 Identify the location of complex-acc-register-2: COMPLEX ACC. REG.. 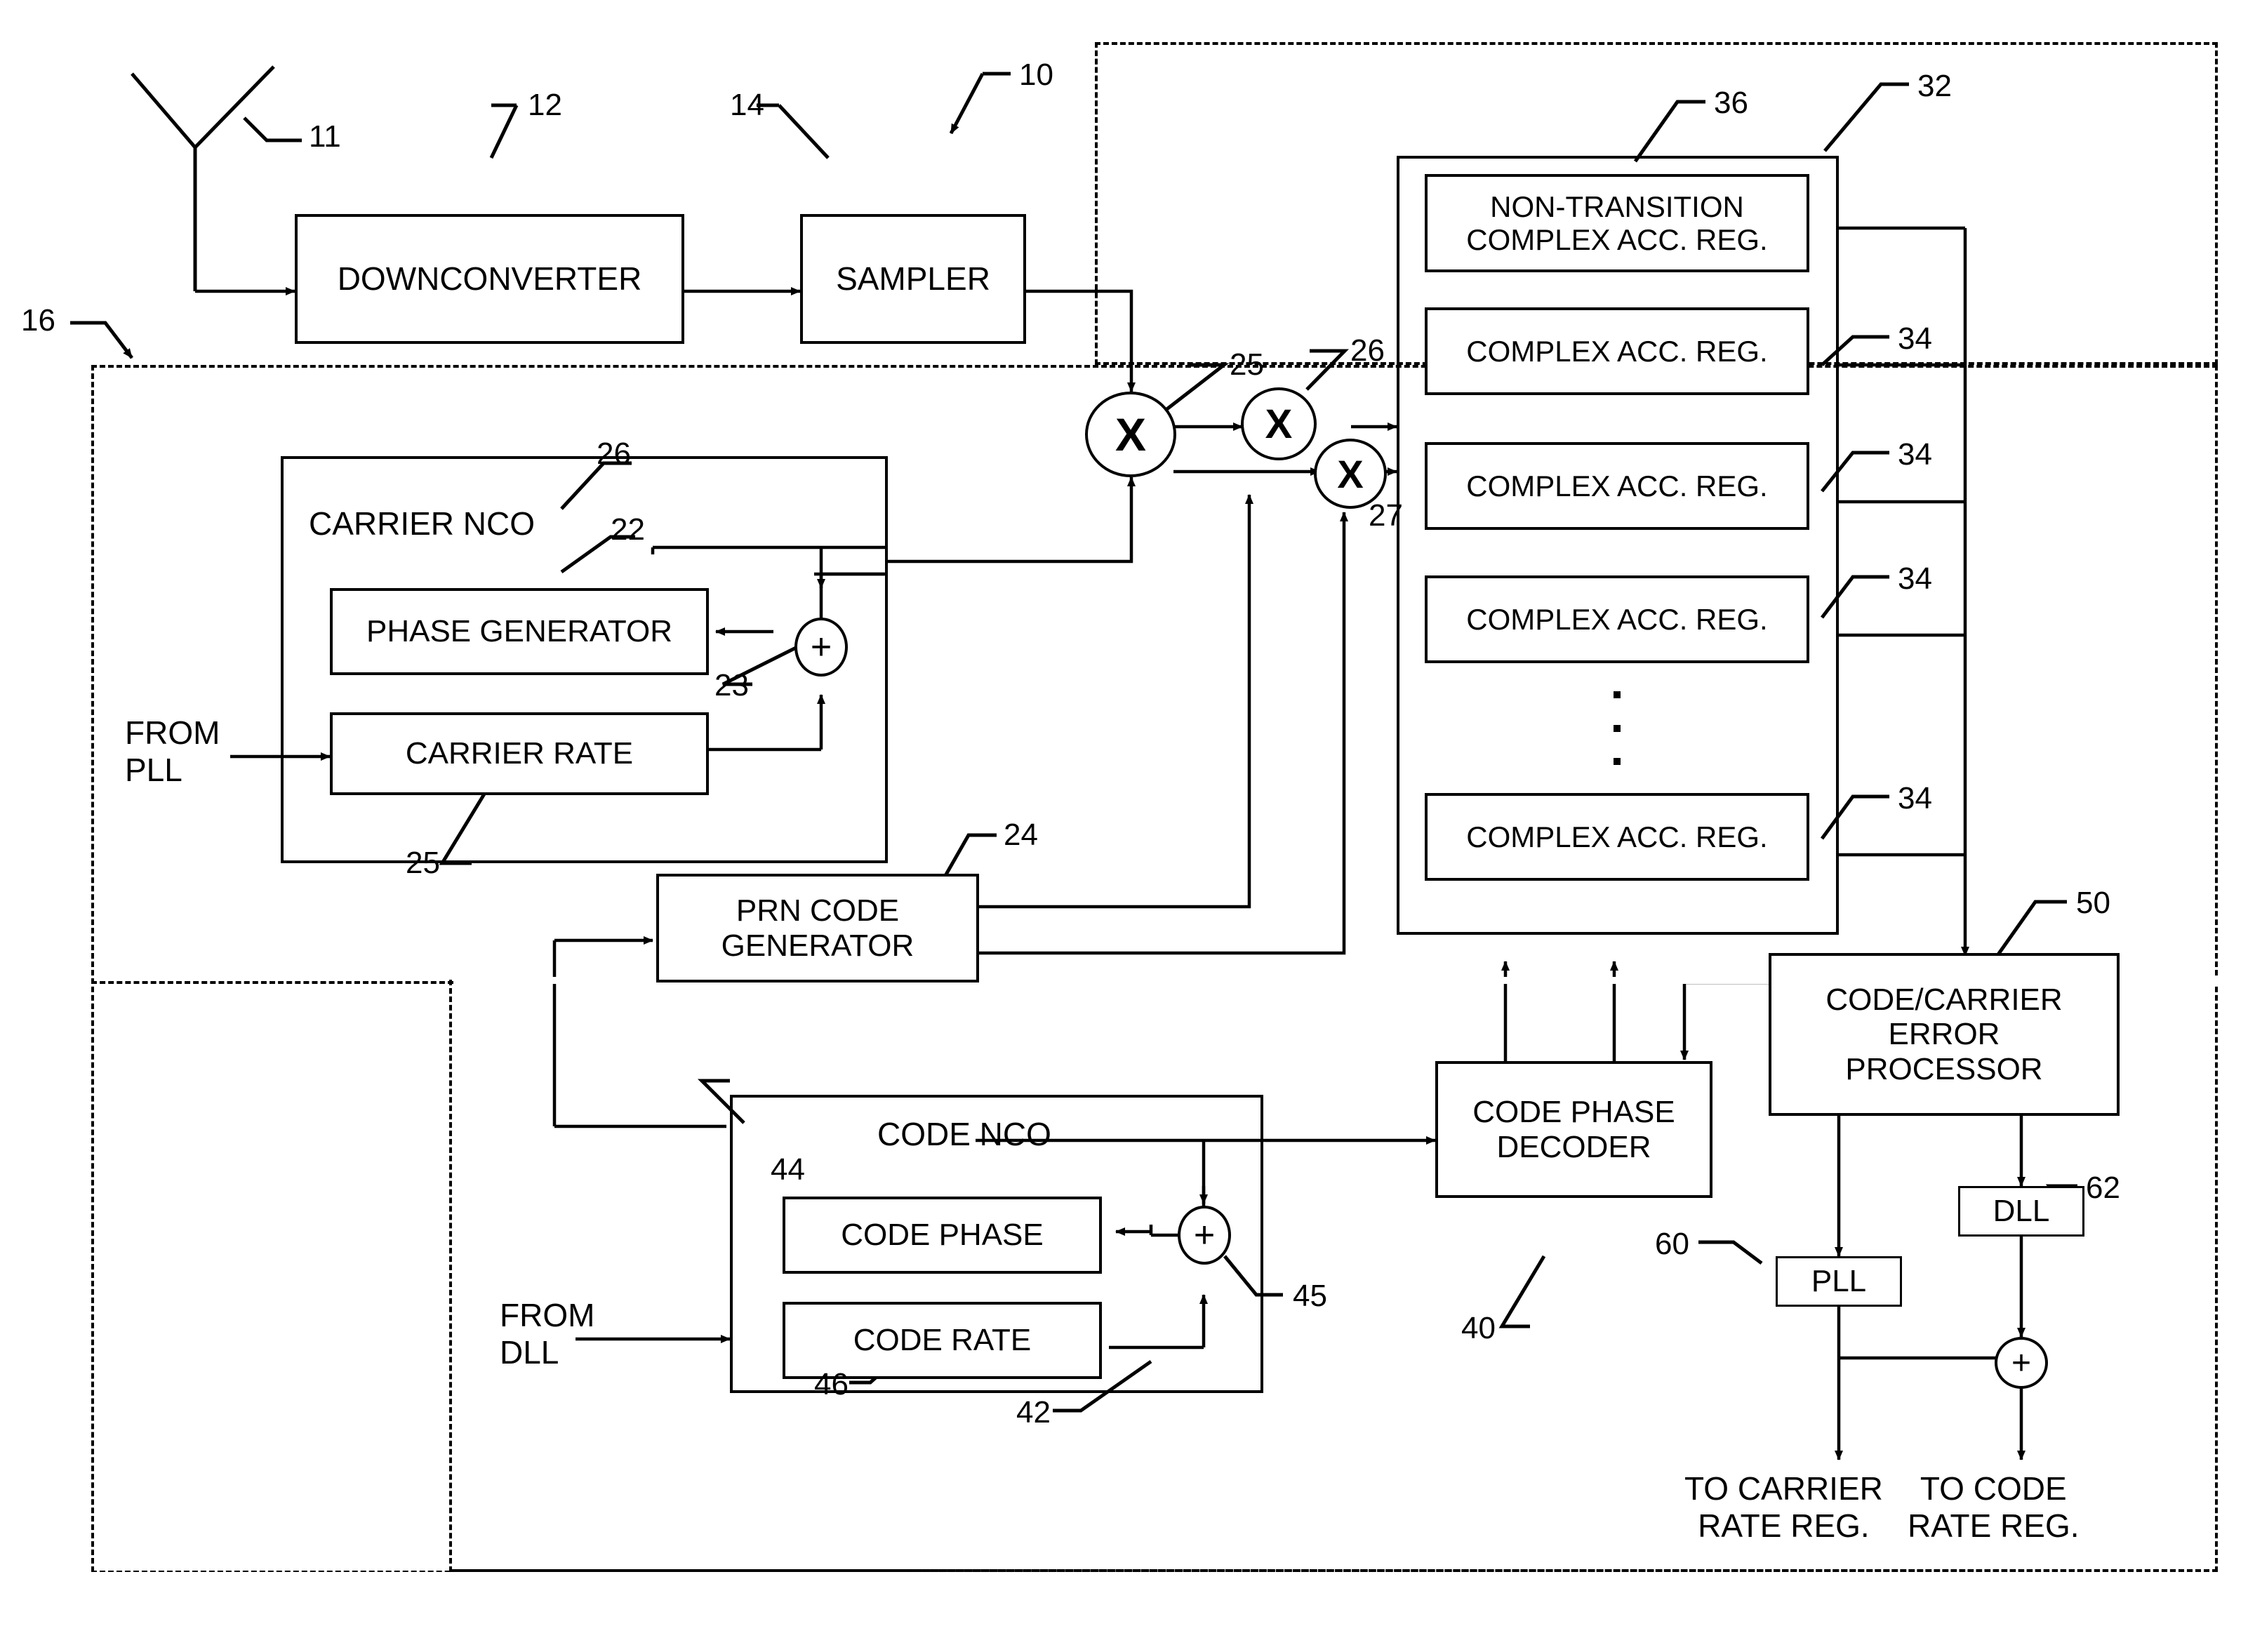
(1617, 486).